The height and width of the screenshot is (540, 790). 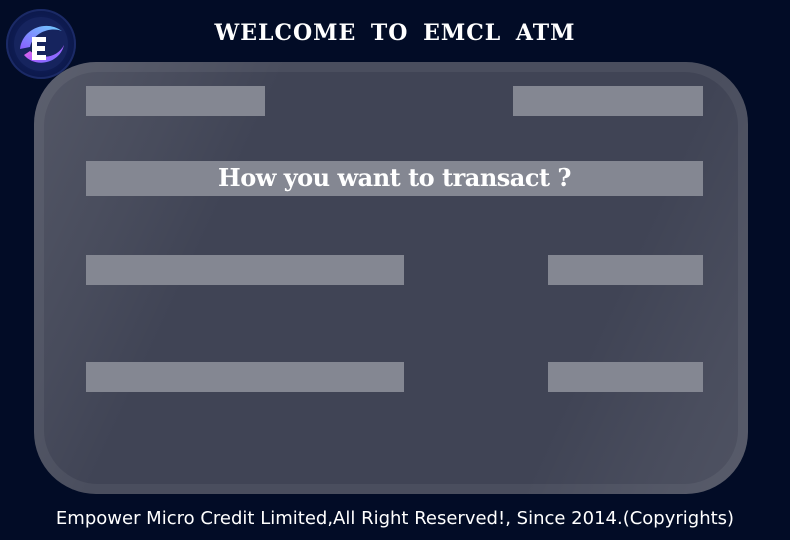 What do you see at coordinates (395, 33) in the screenshot?
I see `page-title: WELCOME TO EMCL ATM` at bounding box center [395, 33].